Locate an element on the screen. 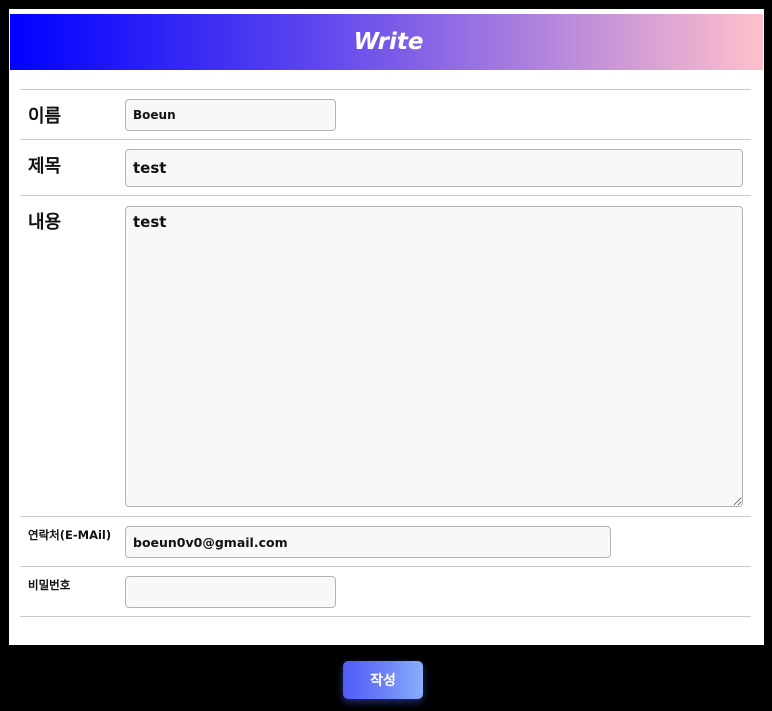 This screenshot has width=772, height=711. password-row: 비밀번호 is located at coordinates (385, 592).